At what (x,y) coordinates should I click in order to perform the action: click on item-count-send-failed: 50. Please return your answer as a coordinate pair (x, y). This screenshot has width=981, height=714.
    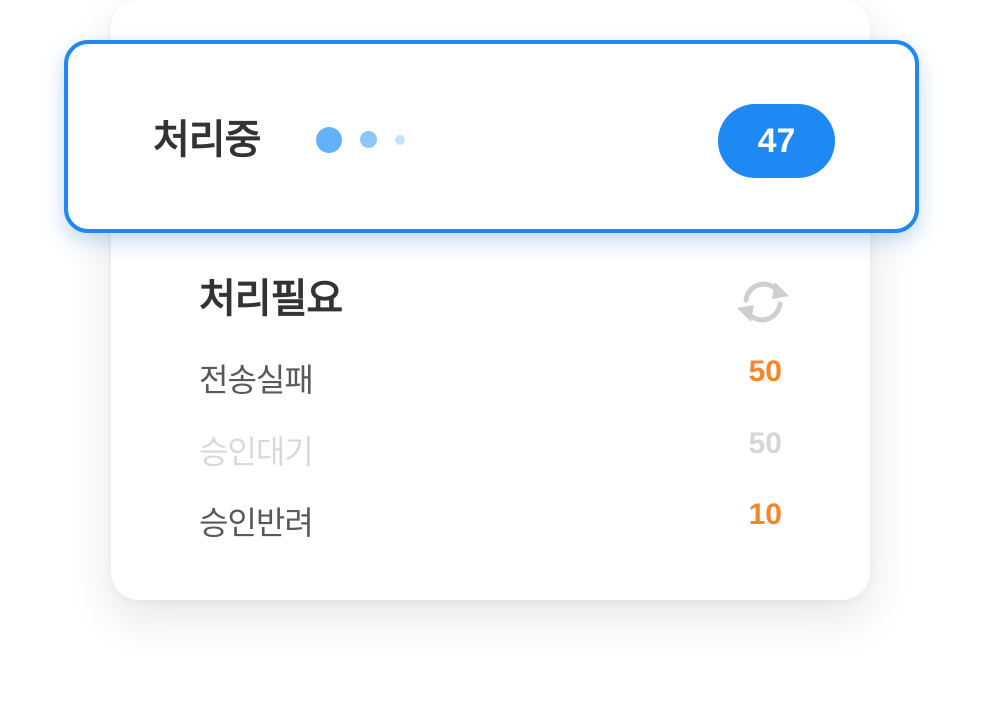
    Looking at the image, I should click on (765, 372).